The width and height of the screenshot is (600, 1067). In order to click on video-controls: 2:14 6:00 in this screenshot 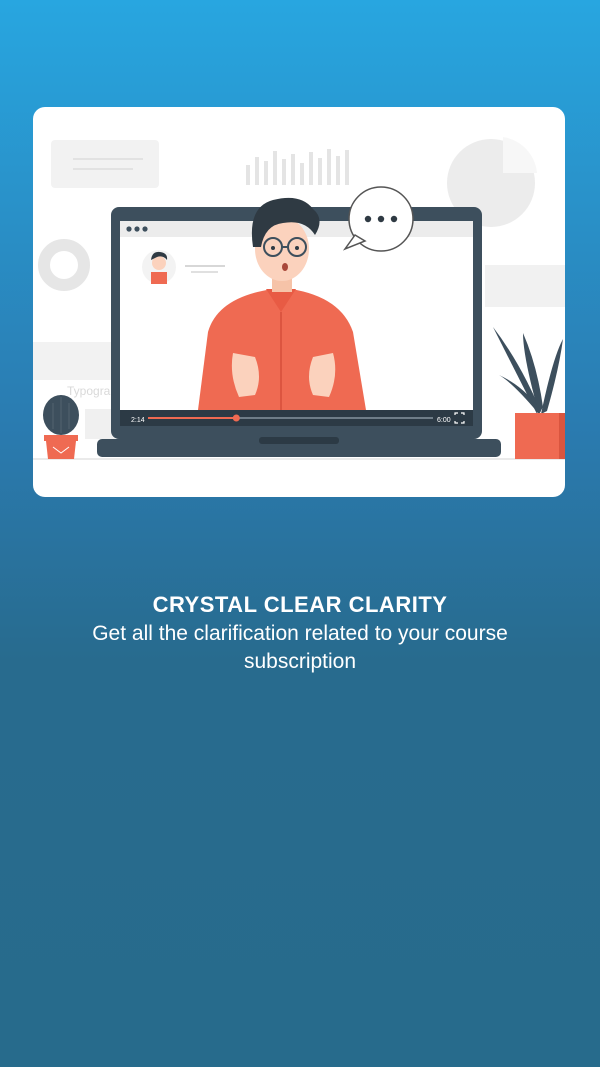, I will do `click(296, 418)`.